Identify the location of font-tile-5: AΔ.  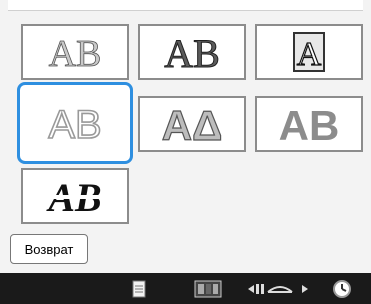
(192, 124).